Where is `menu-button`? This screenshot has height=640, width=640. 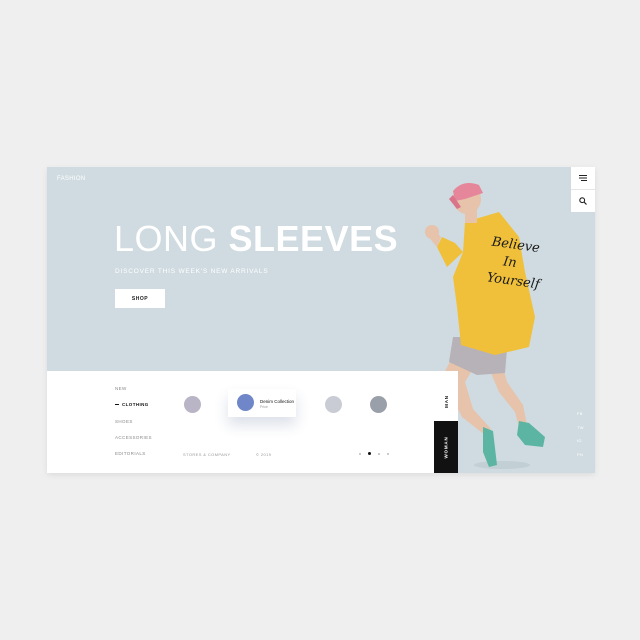 menu-button is located at coordinates (583, 178).